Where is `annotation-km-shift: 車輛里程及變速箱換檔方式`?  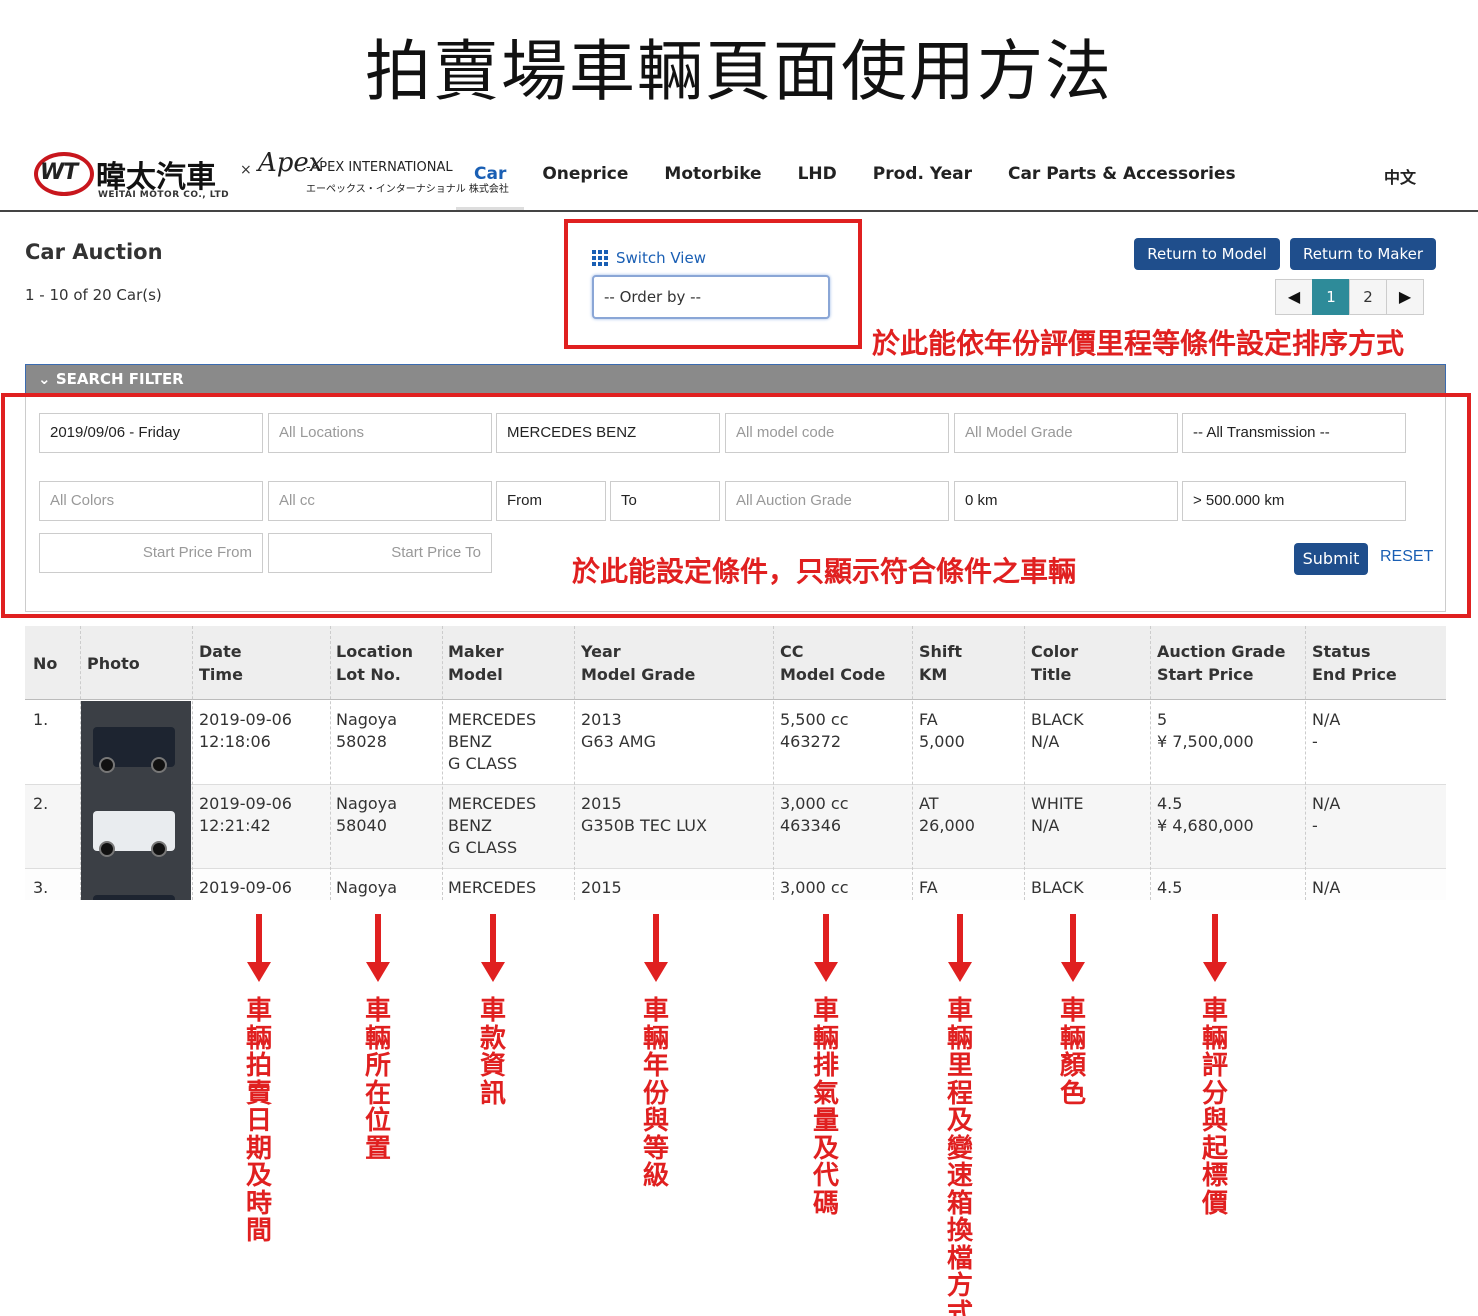 annotation-km-shift: 車輛里程及變速箱換檔方式 is located at coordinates (959, 1156).